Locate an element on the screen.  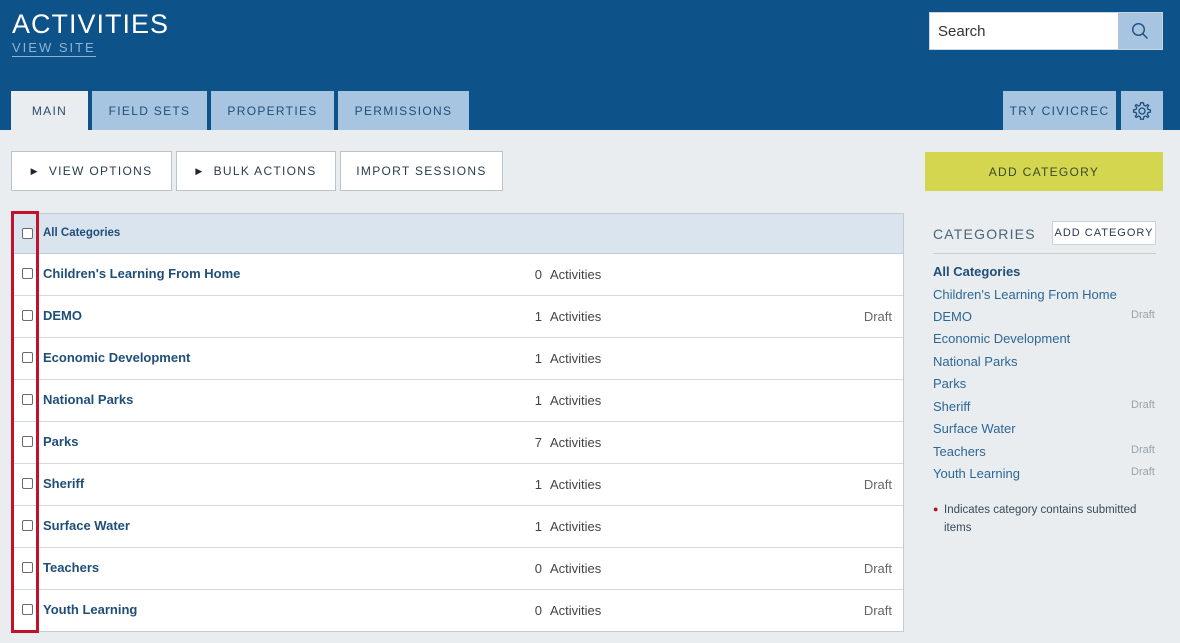
sidebar-item-sheriff: Sheriff is located at coordinates (951, 406).